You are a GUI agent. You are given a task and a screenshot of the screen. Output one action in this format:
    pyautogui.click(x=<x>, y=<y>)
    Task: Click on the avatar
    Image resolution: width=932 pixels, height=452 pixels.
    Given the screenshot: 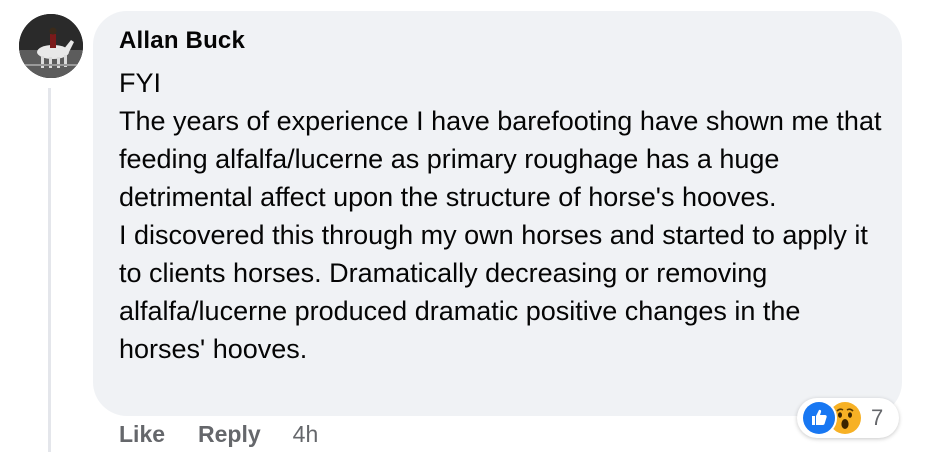 What is the action you would take?
    pyautogui.click(x=51, y=46)
    